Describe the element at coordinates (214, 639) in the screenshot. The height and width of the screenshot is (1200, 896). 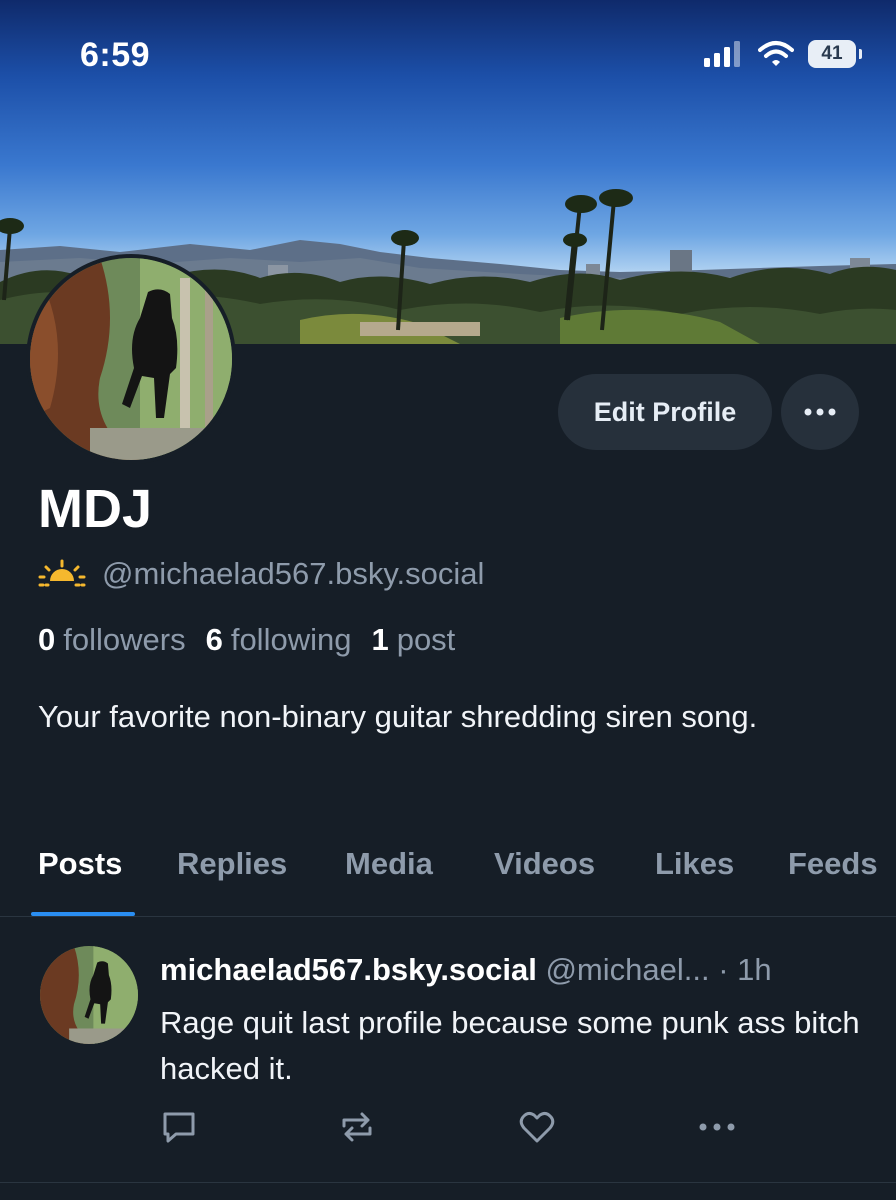
I see `following-count: 6` at that location.